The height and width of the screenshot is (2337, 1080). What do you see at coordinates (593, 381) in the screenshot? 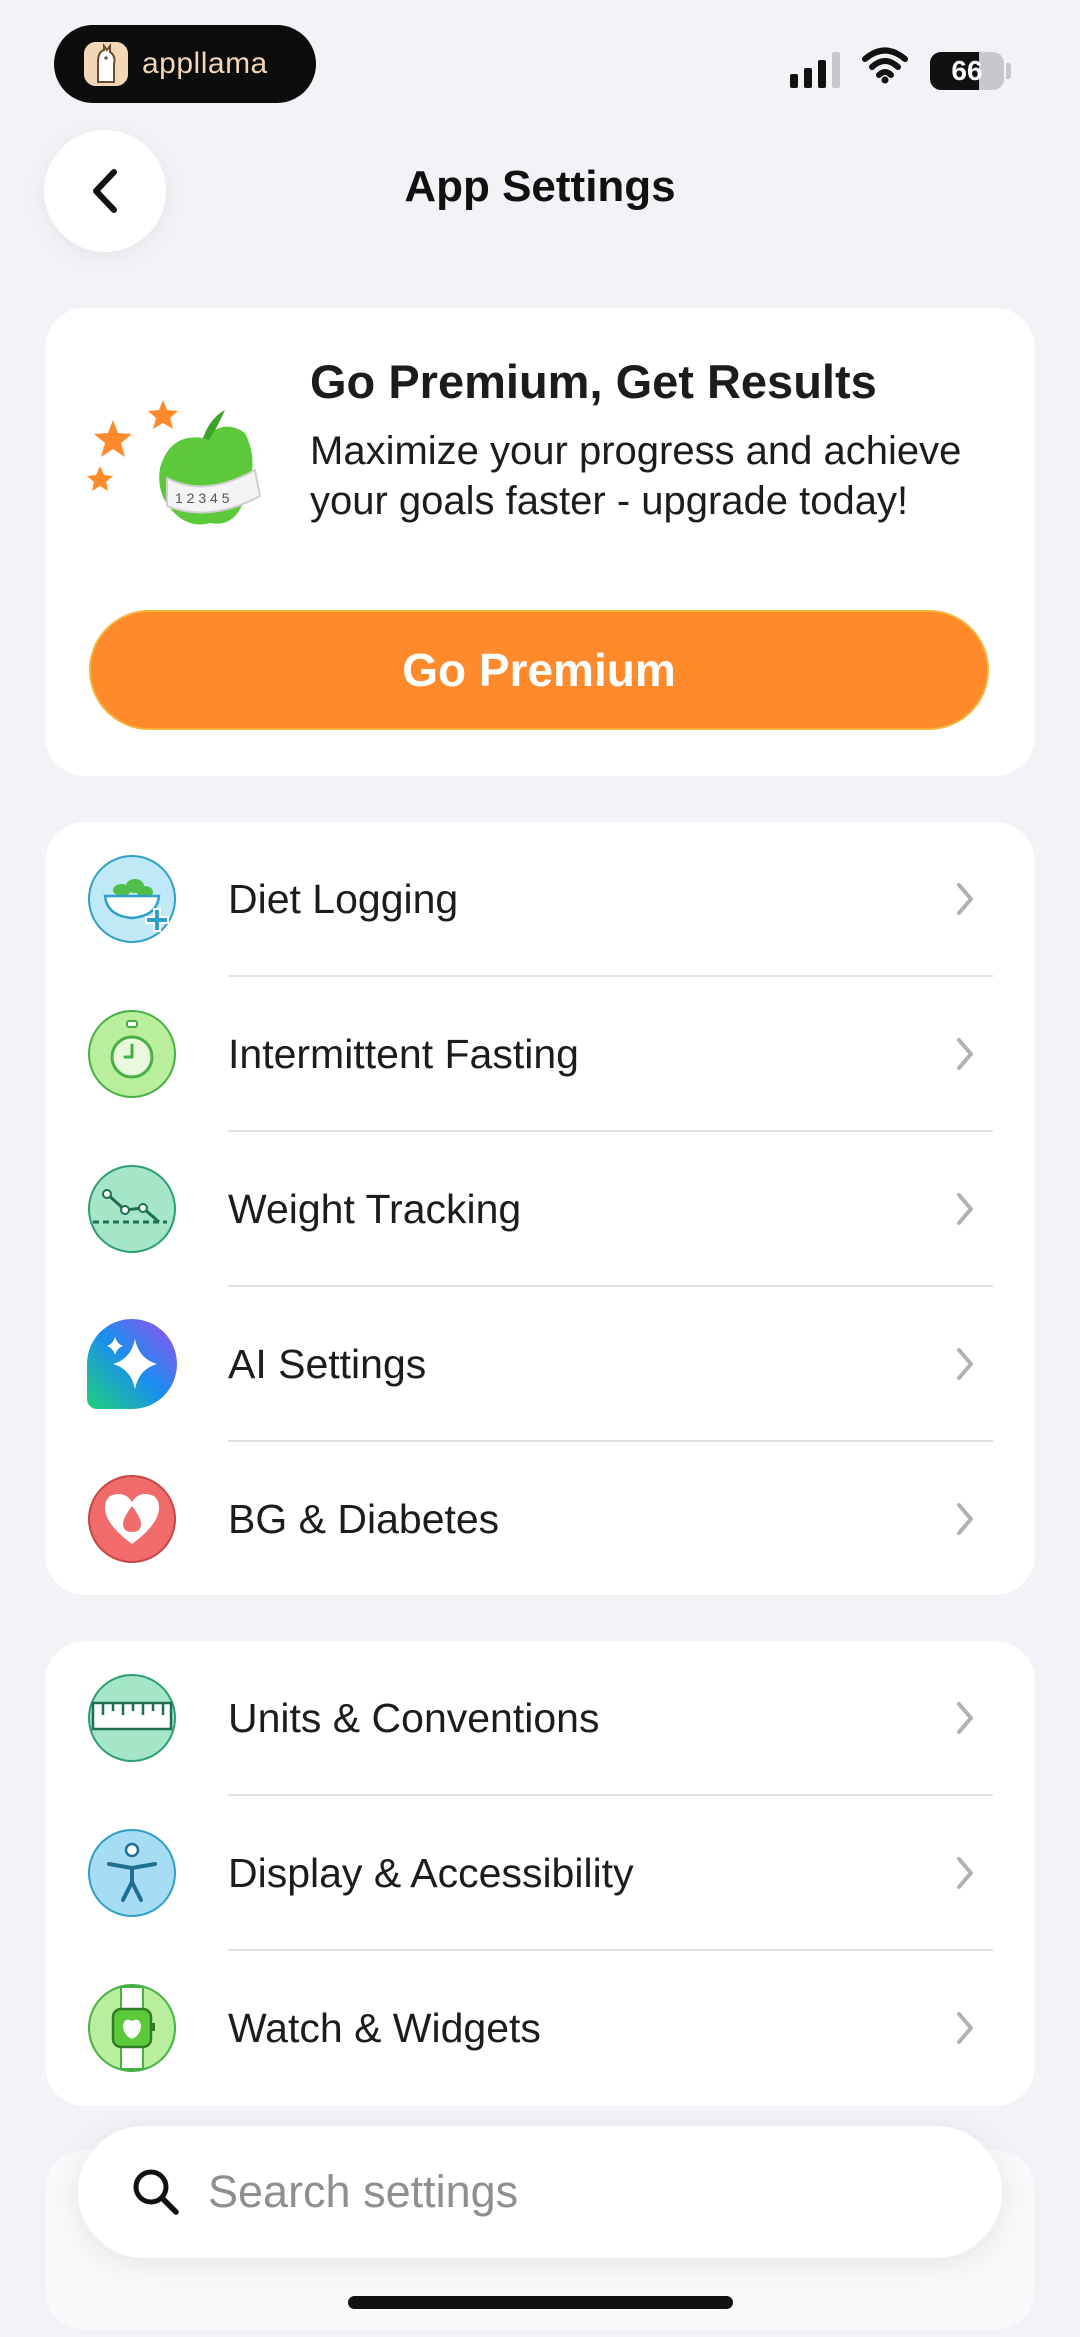
I see `premium-title: Go Premium, Get Results` at bounding box center [593, 381].